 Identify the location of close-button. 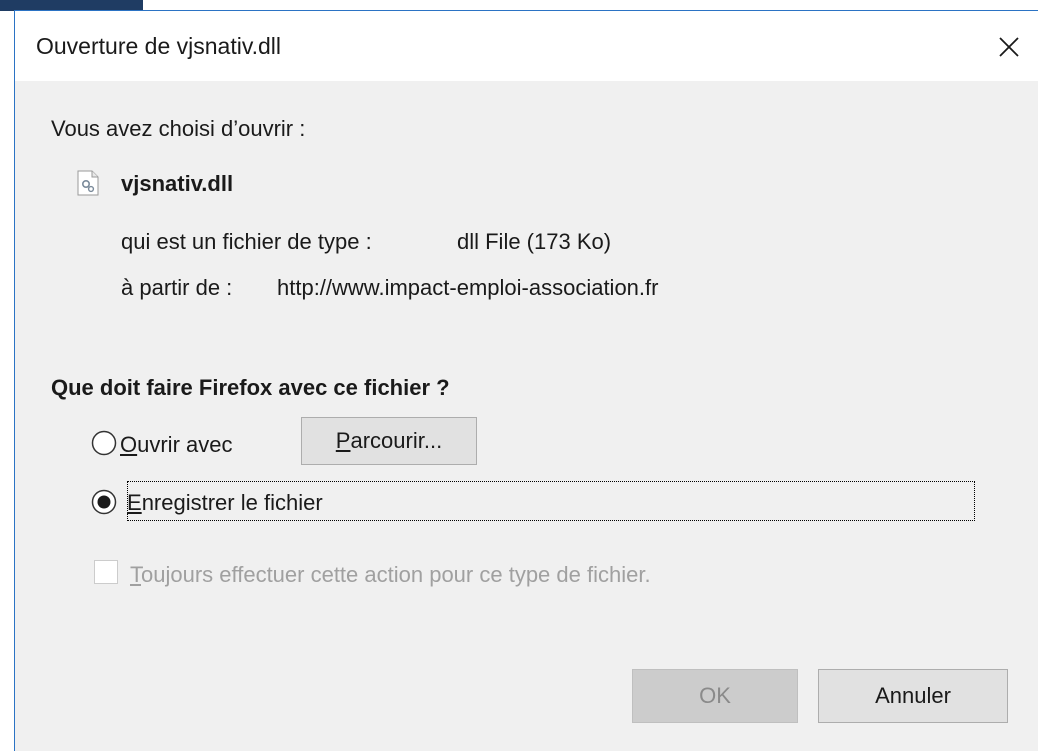
(1009, 47).